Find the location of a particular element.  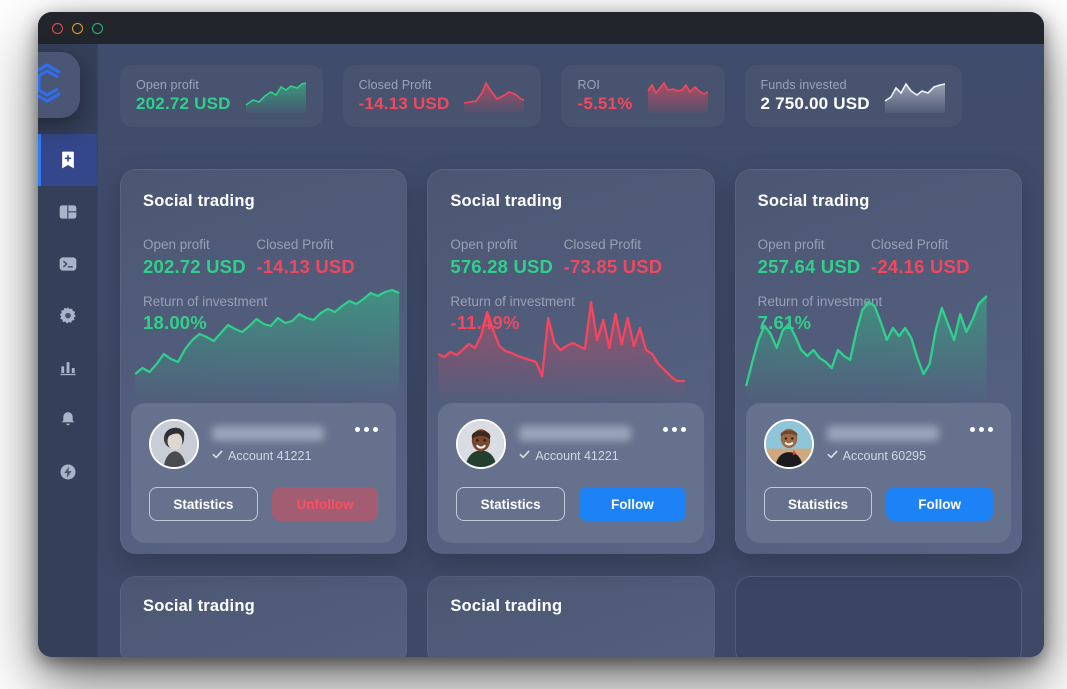

stat-value: -14.13 USD is located at coordinates (404, 103).